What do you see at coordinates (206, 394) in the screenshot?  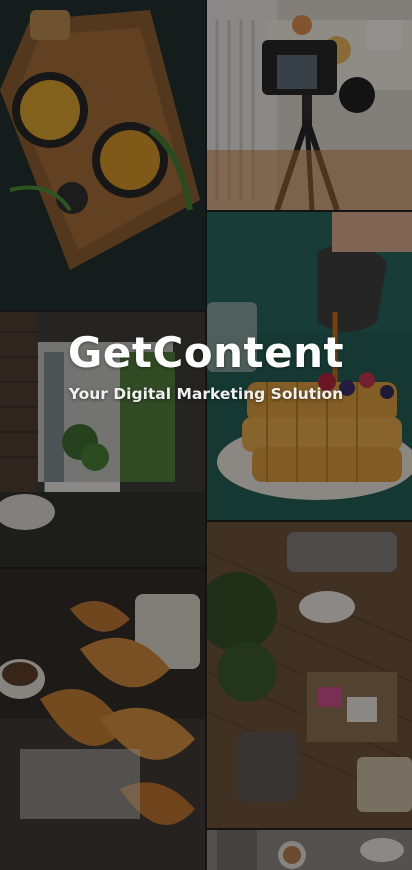 I see `brand-tagline: Your Digital Marketing Solution` at bounding box center [206, 394].